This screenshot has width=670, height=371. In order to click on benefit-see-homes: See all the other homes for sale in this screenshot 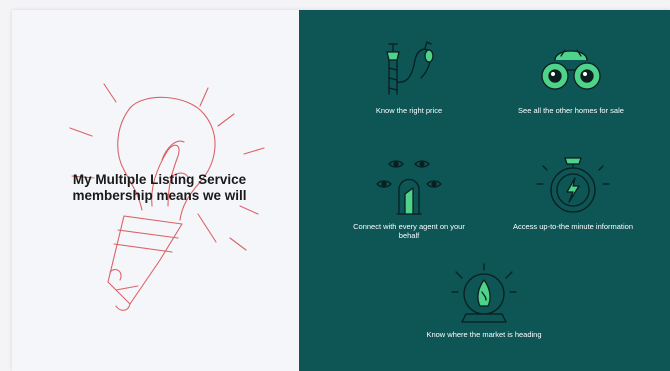, I will do `click(571, 76)`.